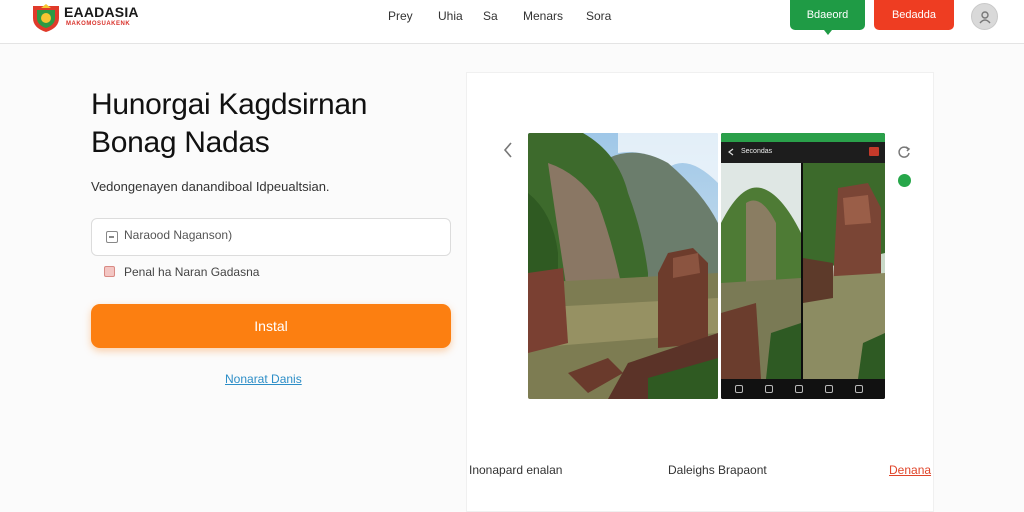 The height and width of the screenshot is (512, 1024). Describe the element at coordinates (904, 180) in the screenshot. I see `green-dot-icon` at that location.